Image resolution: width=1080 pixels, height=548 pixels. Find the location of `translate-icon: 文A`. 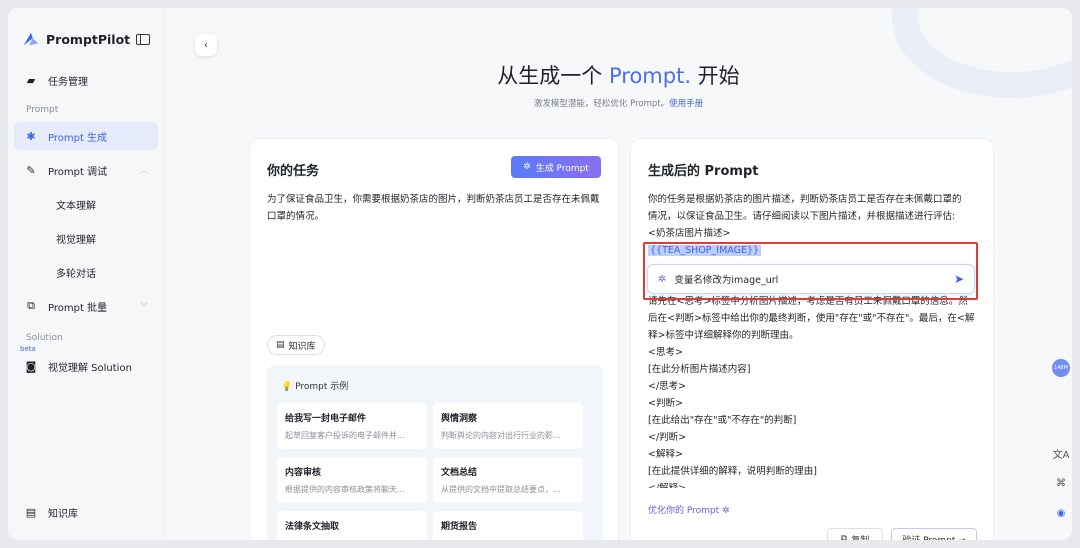

translate-icon: 文A is located at coordinates (1061, 453).